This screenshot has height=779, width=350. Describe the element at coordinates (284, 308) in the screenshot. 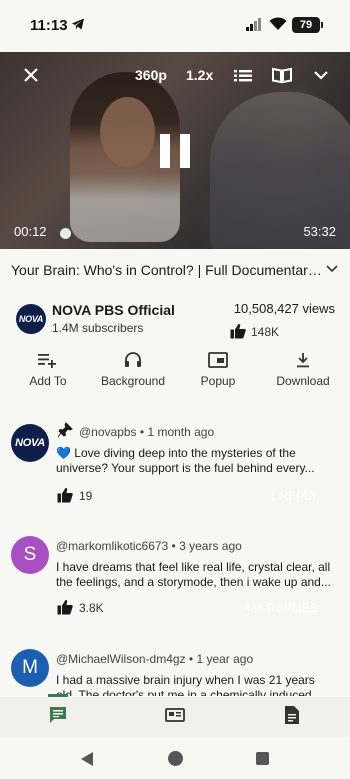

I see `view-count: 10,508,427 views` at that location.